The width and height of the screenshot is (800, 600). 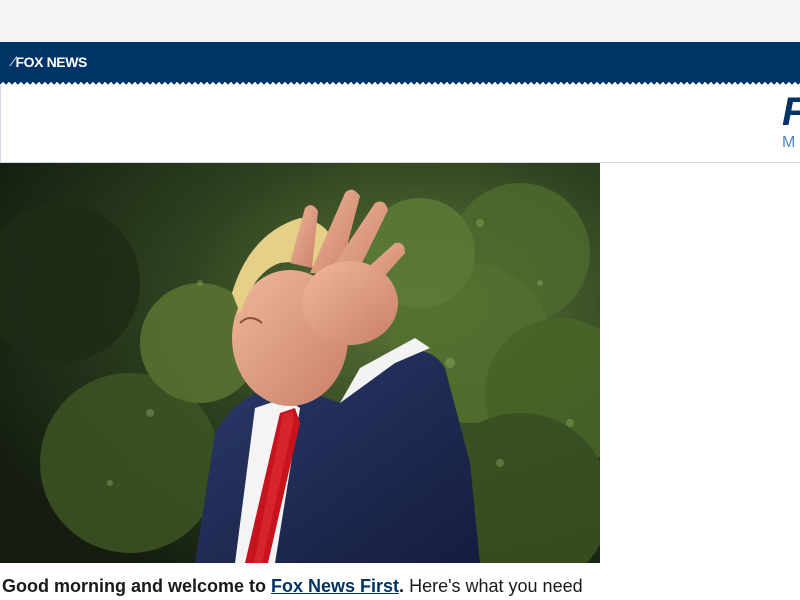 What do you see at coordinates (400, 21) in the screenshot?
I see `browser-top-band` at bounding box center [400, 21].